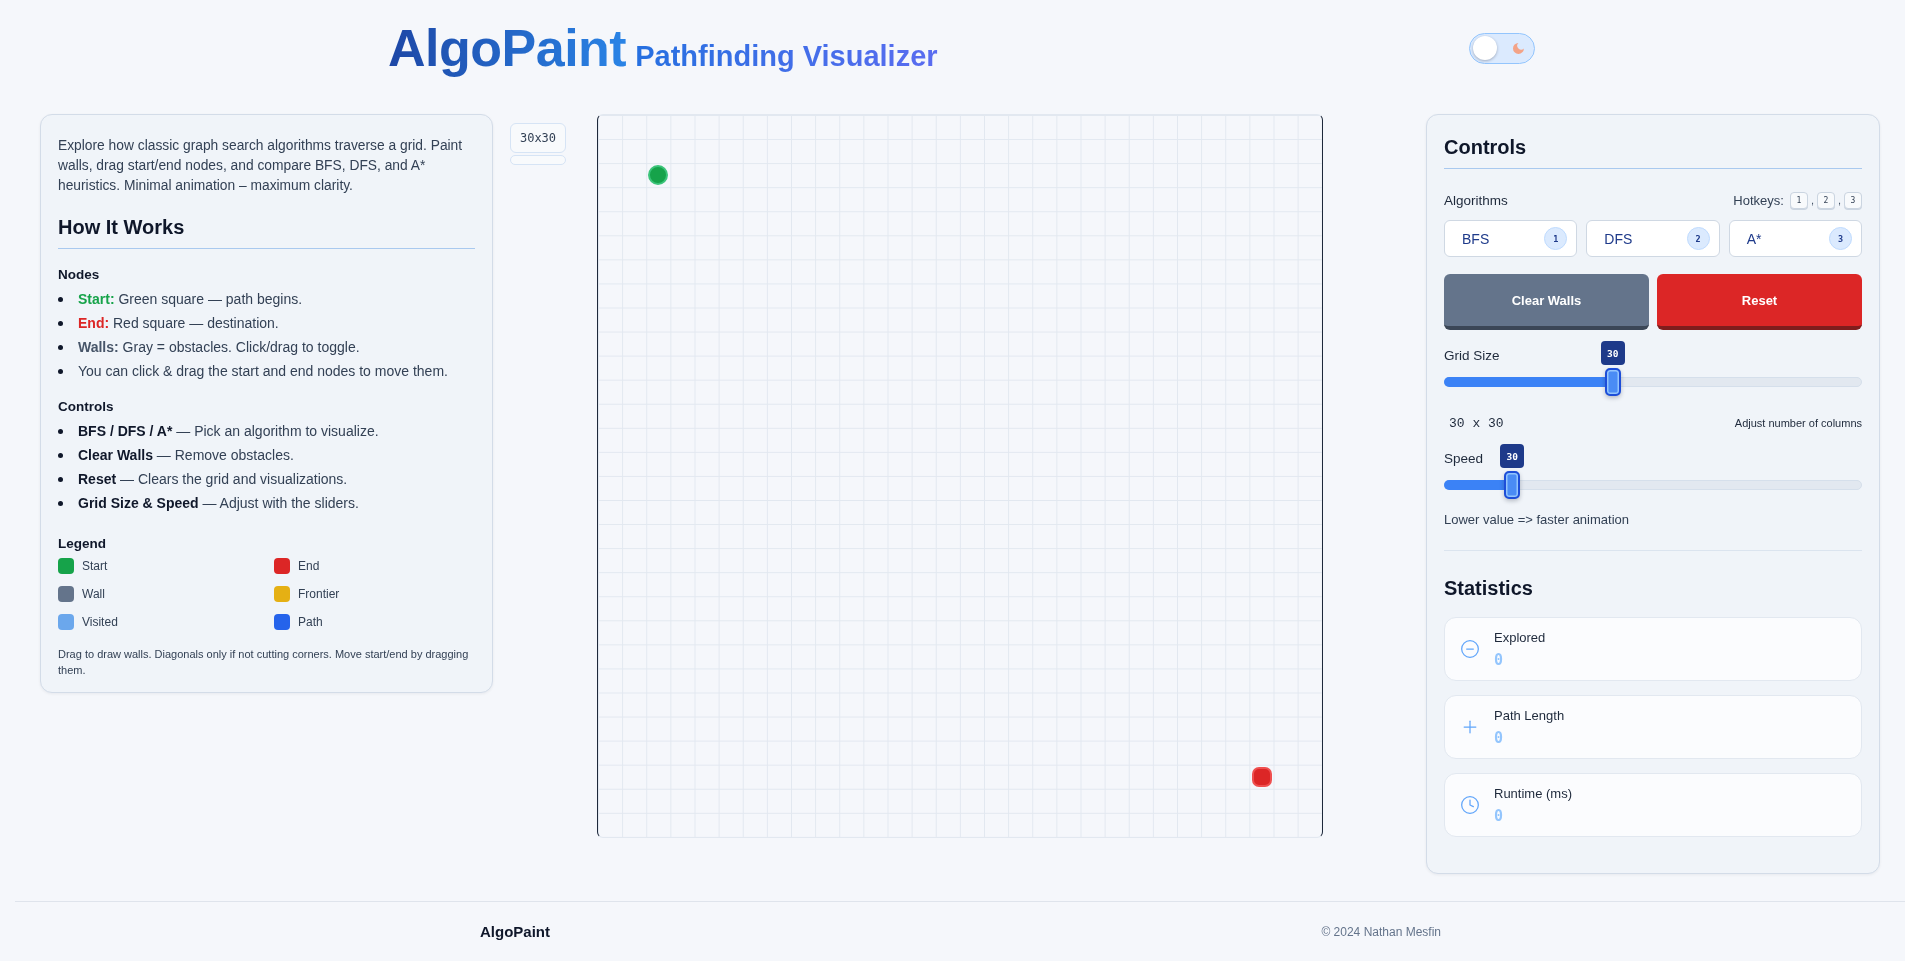  Describe the element at coordinates (261, 166) in the screenshot. I see `intro-text: Explore how classic graph search algorithms traverse a grid. Paint walls, drag start/end nodes, and compare BFS, DFS, and A* heuristics. Minimal animation – maximum clarity.` at that location.